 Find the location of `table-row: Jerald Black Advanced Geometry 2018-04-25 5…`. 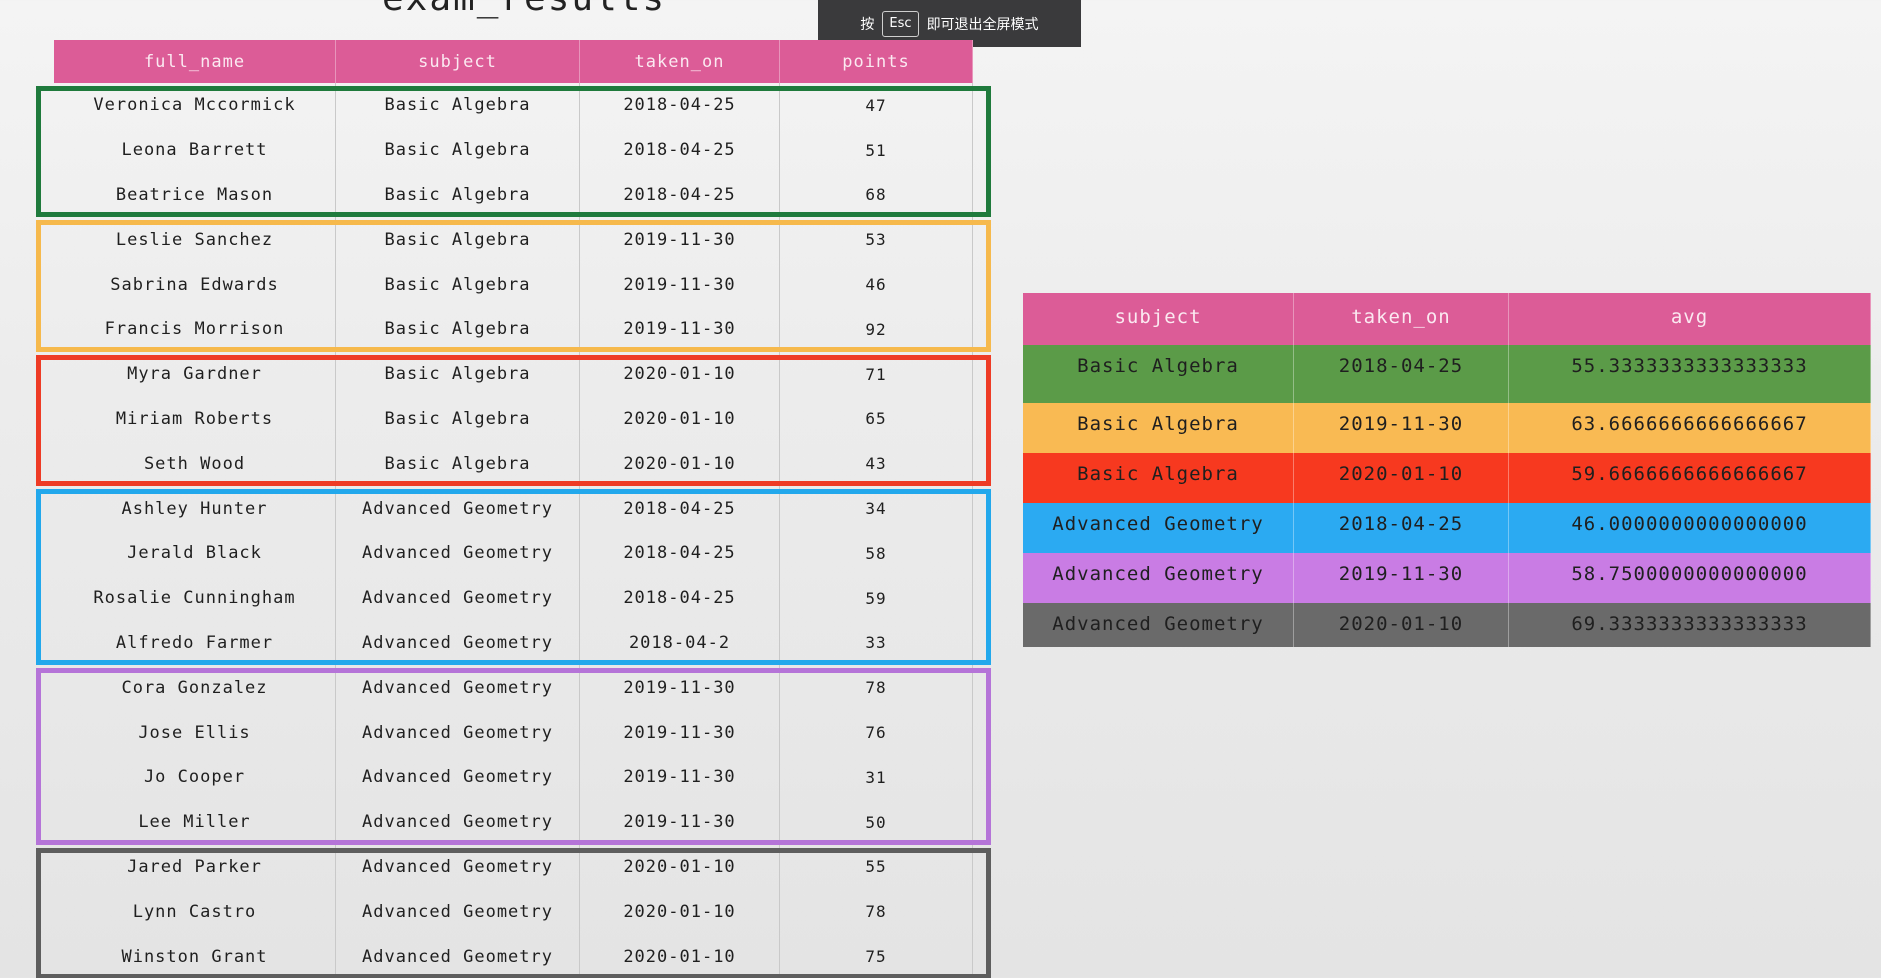

table-row: Jerald Black Advanced Geometry 2018-04-25 5… is located at coordinates (513, 553).